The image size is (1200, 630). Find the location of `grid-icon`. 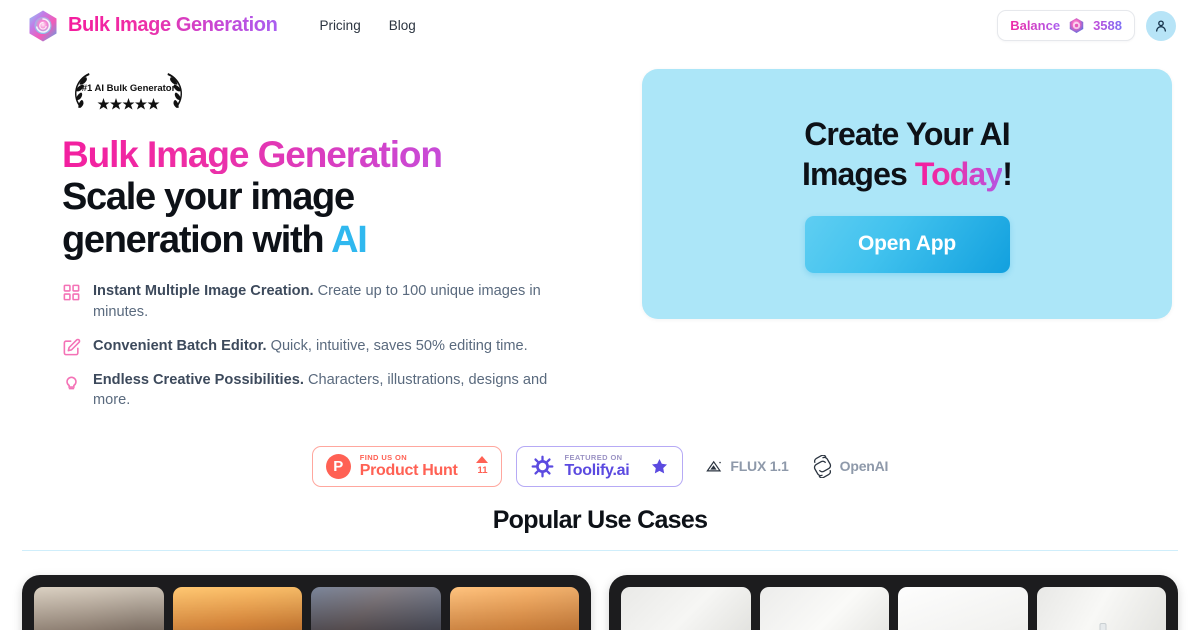

grid-icon is located at coordinates (71, 292).